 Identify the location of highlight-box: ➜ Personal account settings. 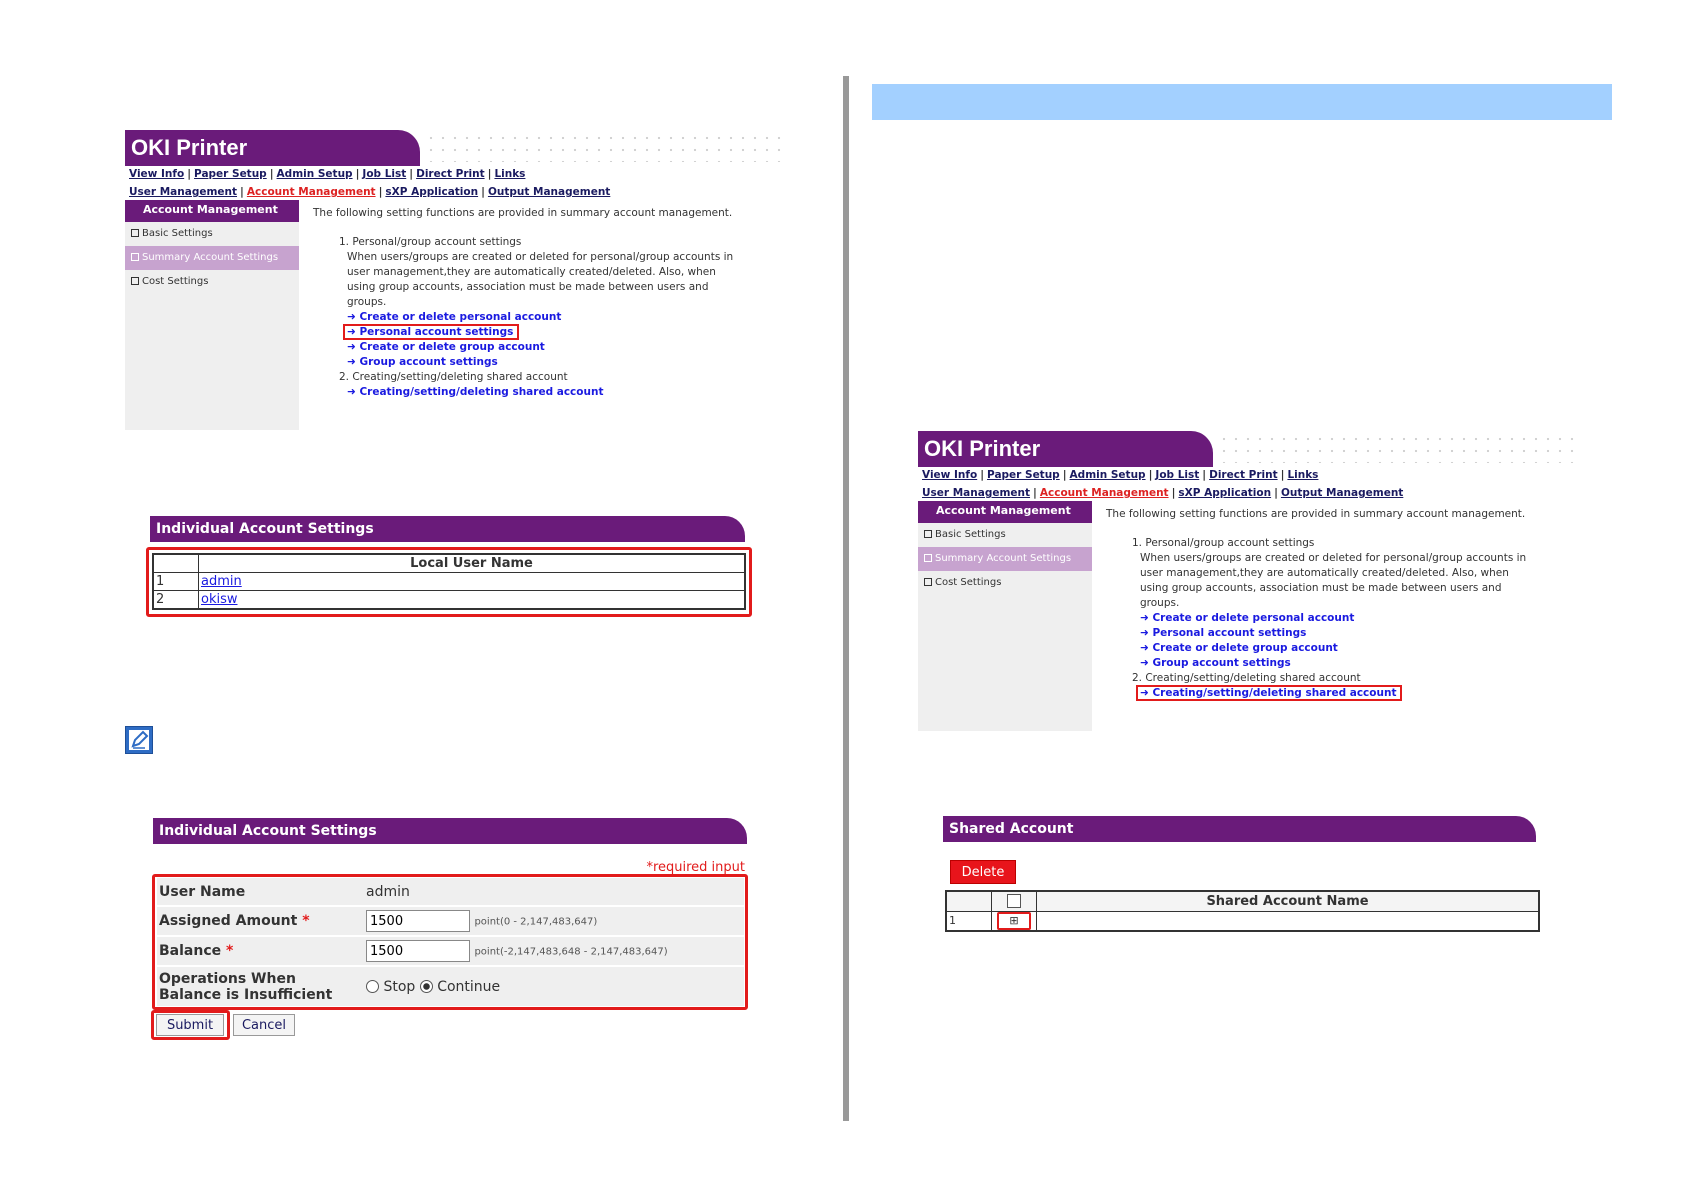
(431, 332).